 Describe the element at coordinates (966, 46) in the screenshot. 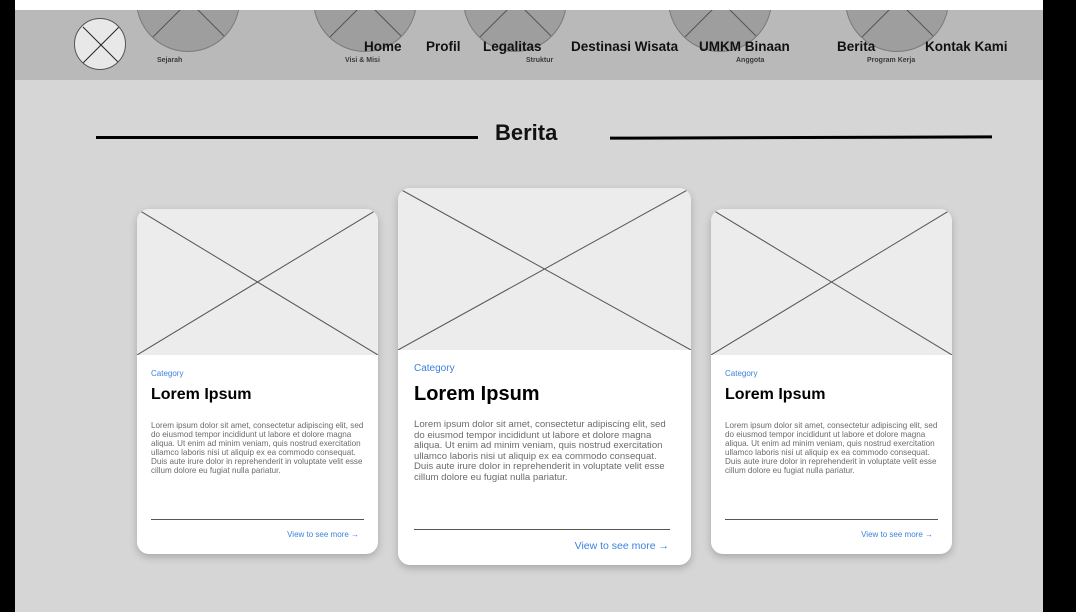

I see `nav-kontak-kami: Kontak Kami` at that location.